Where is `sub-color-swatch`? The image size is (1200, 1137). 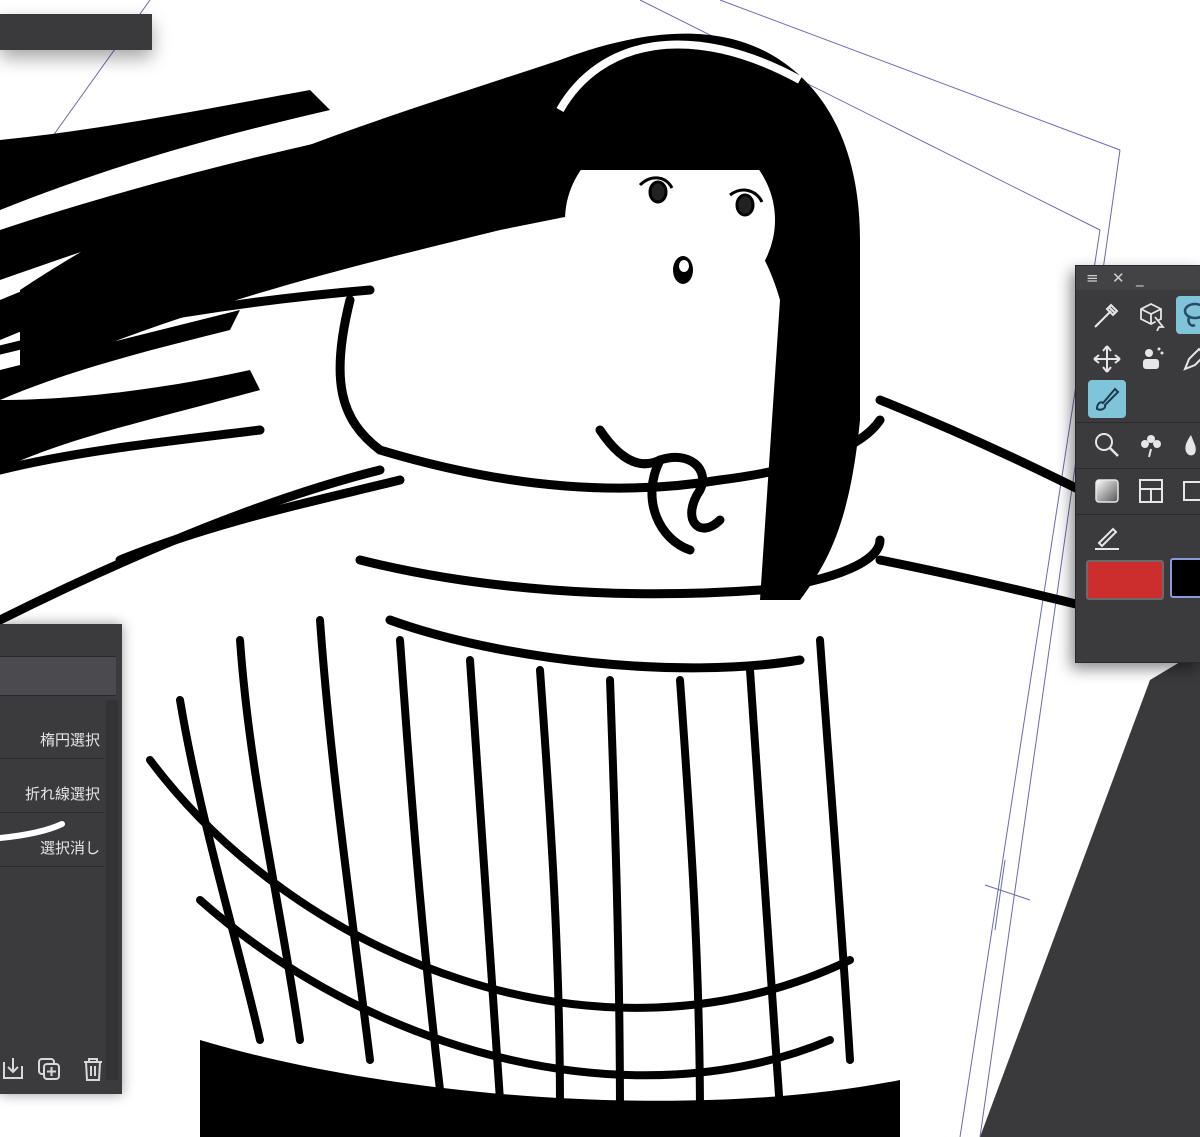 sub-color-swatch is located at coordinates (1185, 578).